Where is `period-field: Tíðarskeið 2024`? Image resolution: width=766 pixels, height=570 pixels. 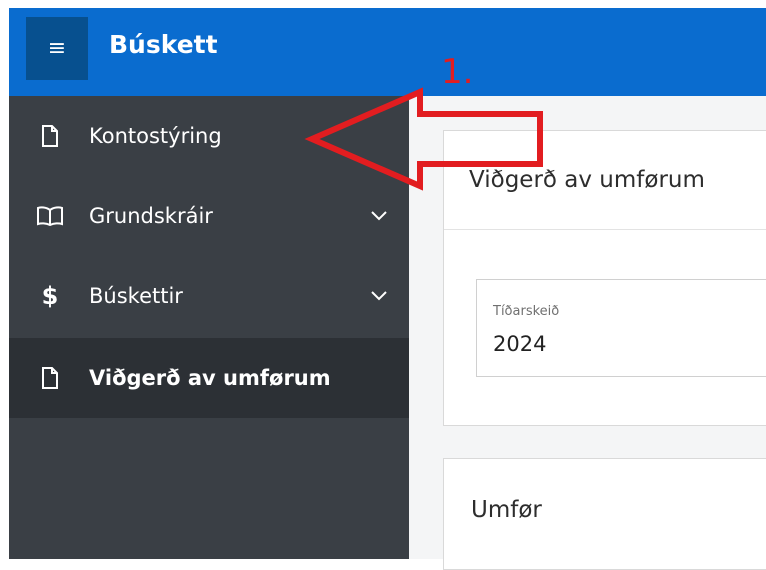 period-field: Tíðarskeið 2024 is located at coordinates (621, 328).